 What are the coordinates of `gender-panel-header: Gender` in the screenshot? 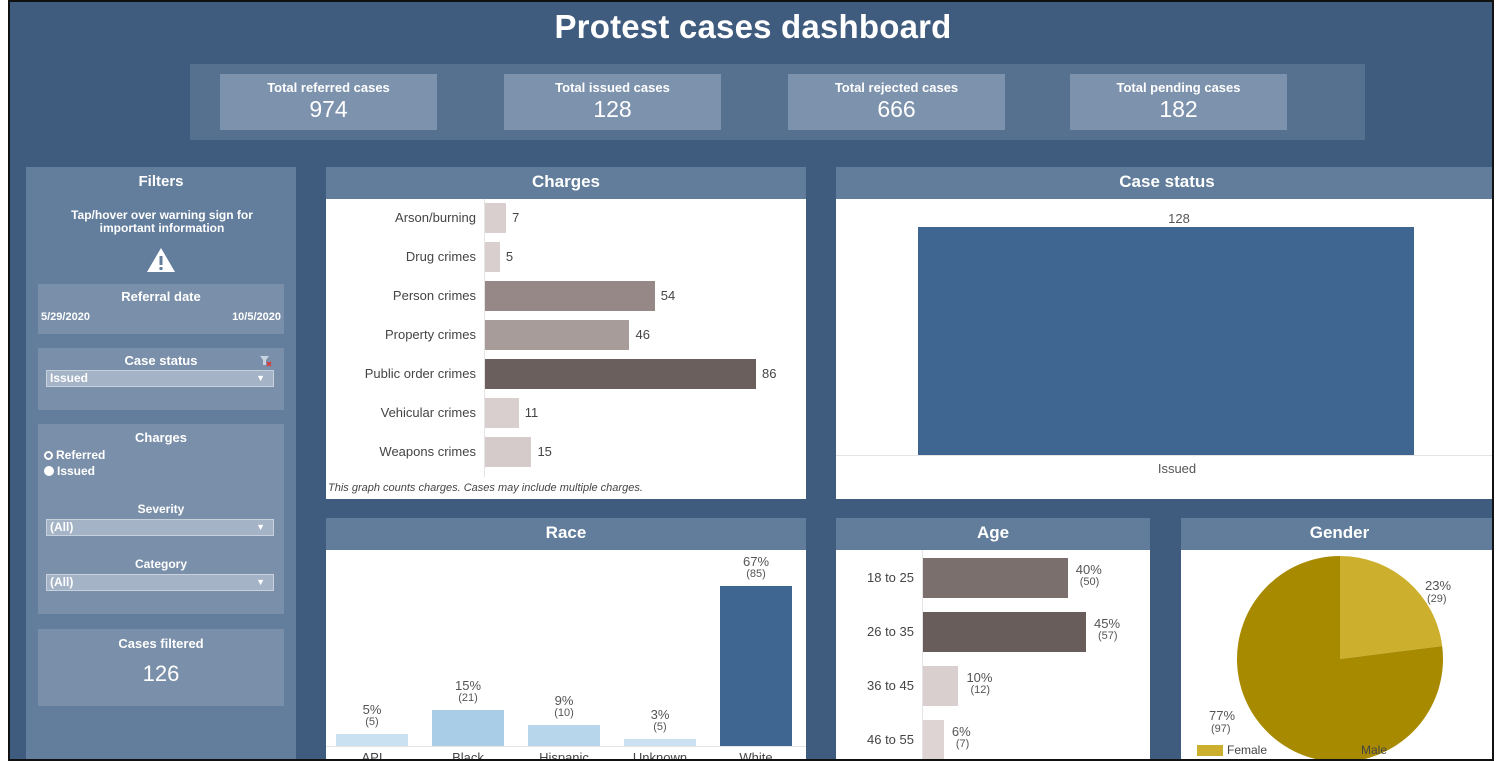 It's located at (1336, 534).